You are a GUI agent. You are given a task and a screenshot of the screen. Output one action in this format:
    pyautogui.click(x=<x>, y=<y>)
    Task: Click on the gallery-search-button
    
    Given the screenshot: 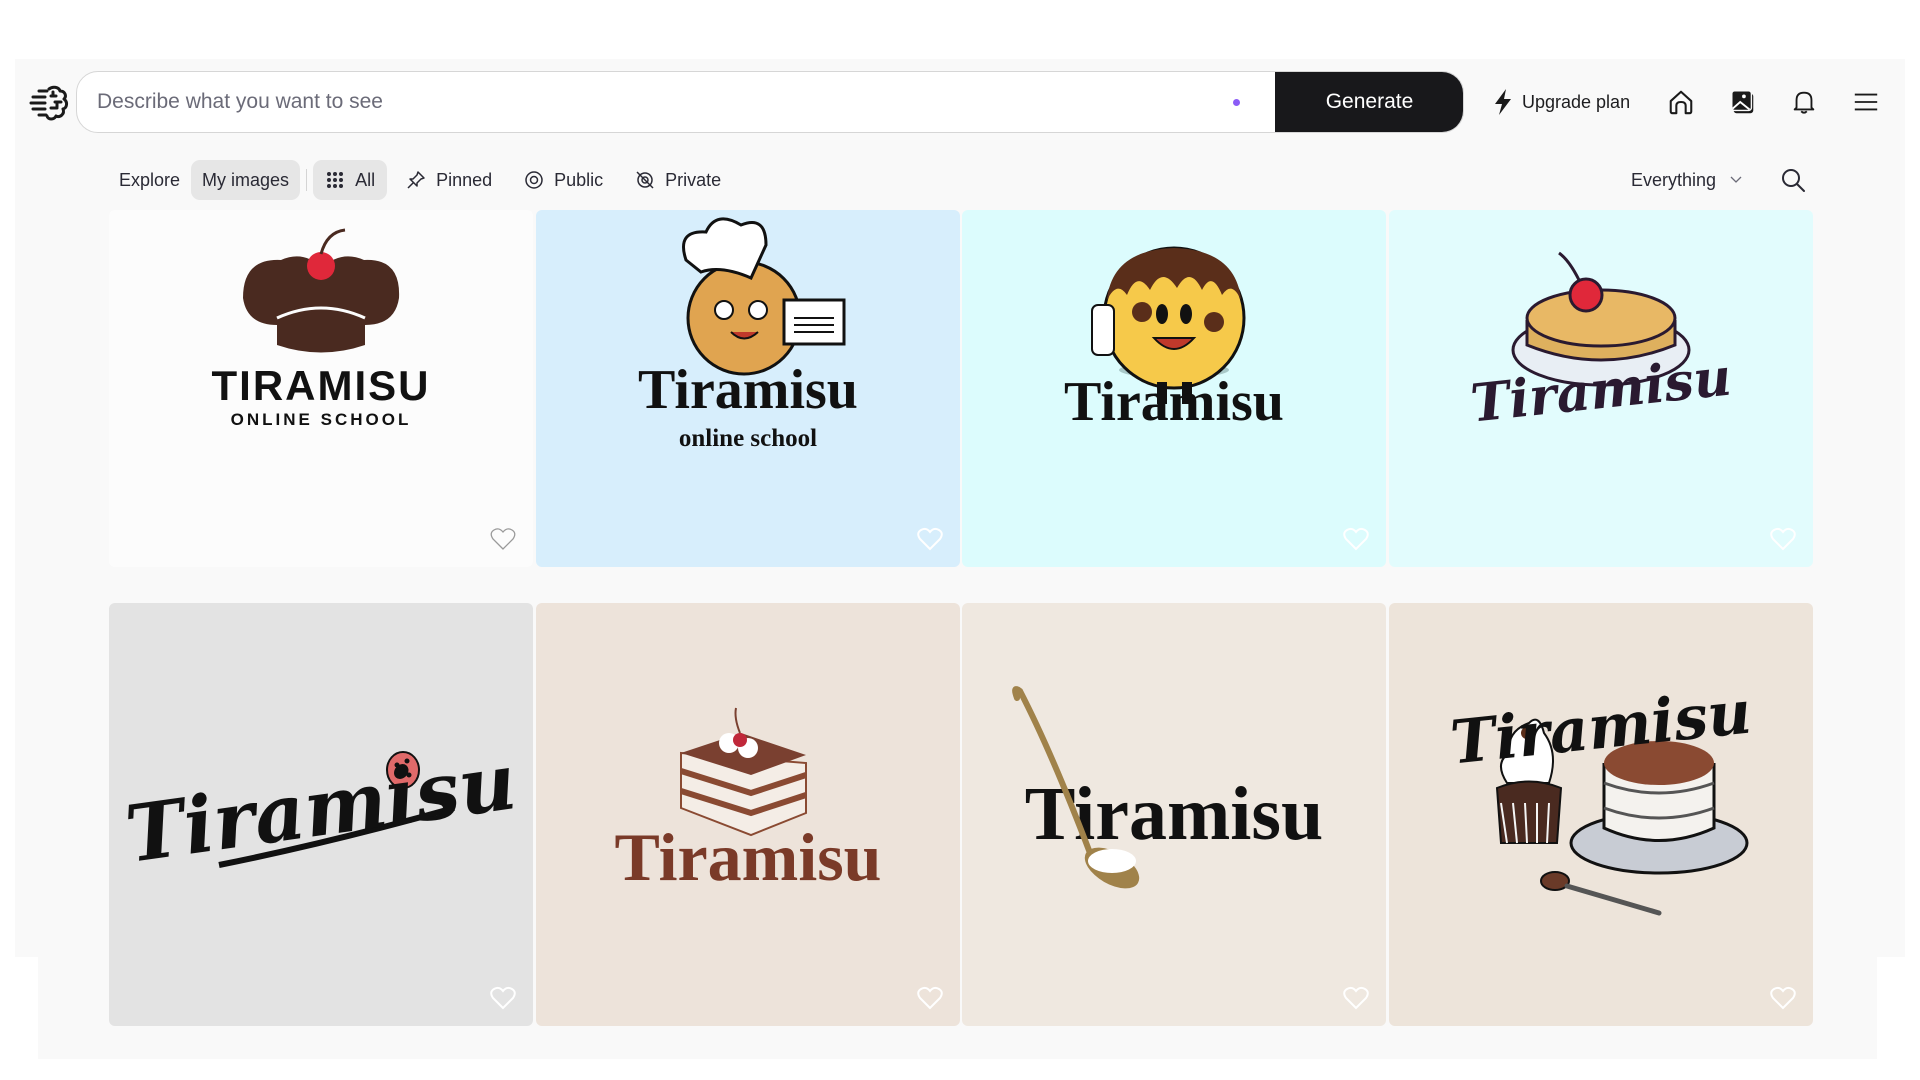 What is the action you would take?
    pyautogui.click(x=1793, y=180)
    